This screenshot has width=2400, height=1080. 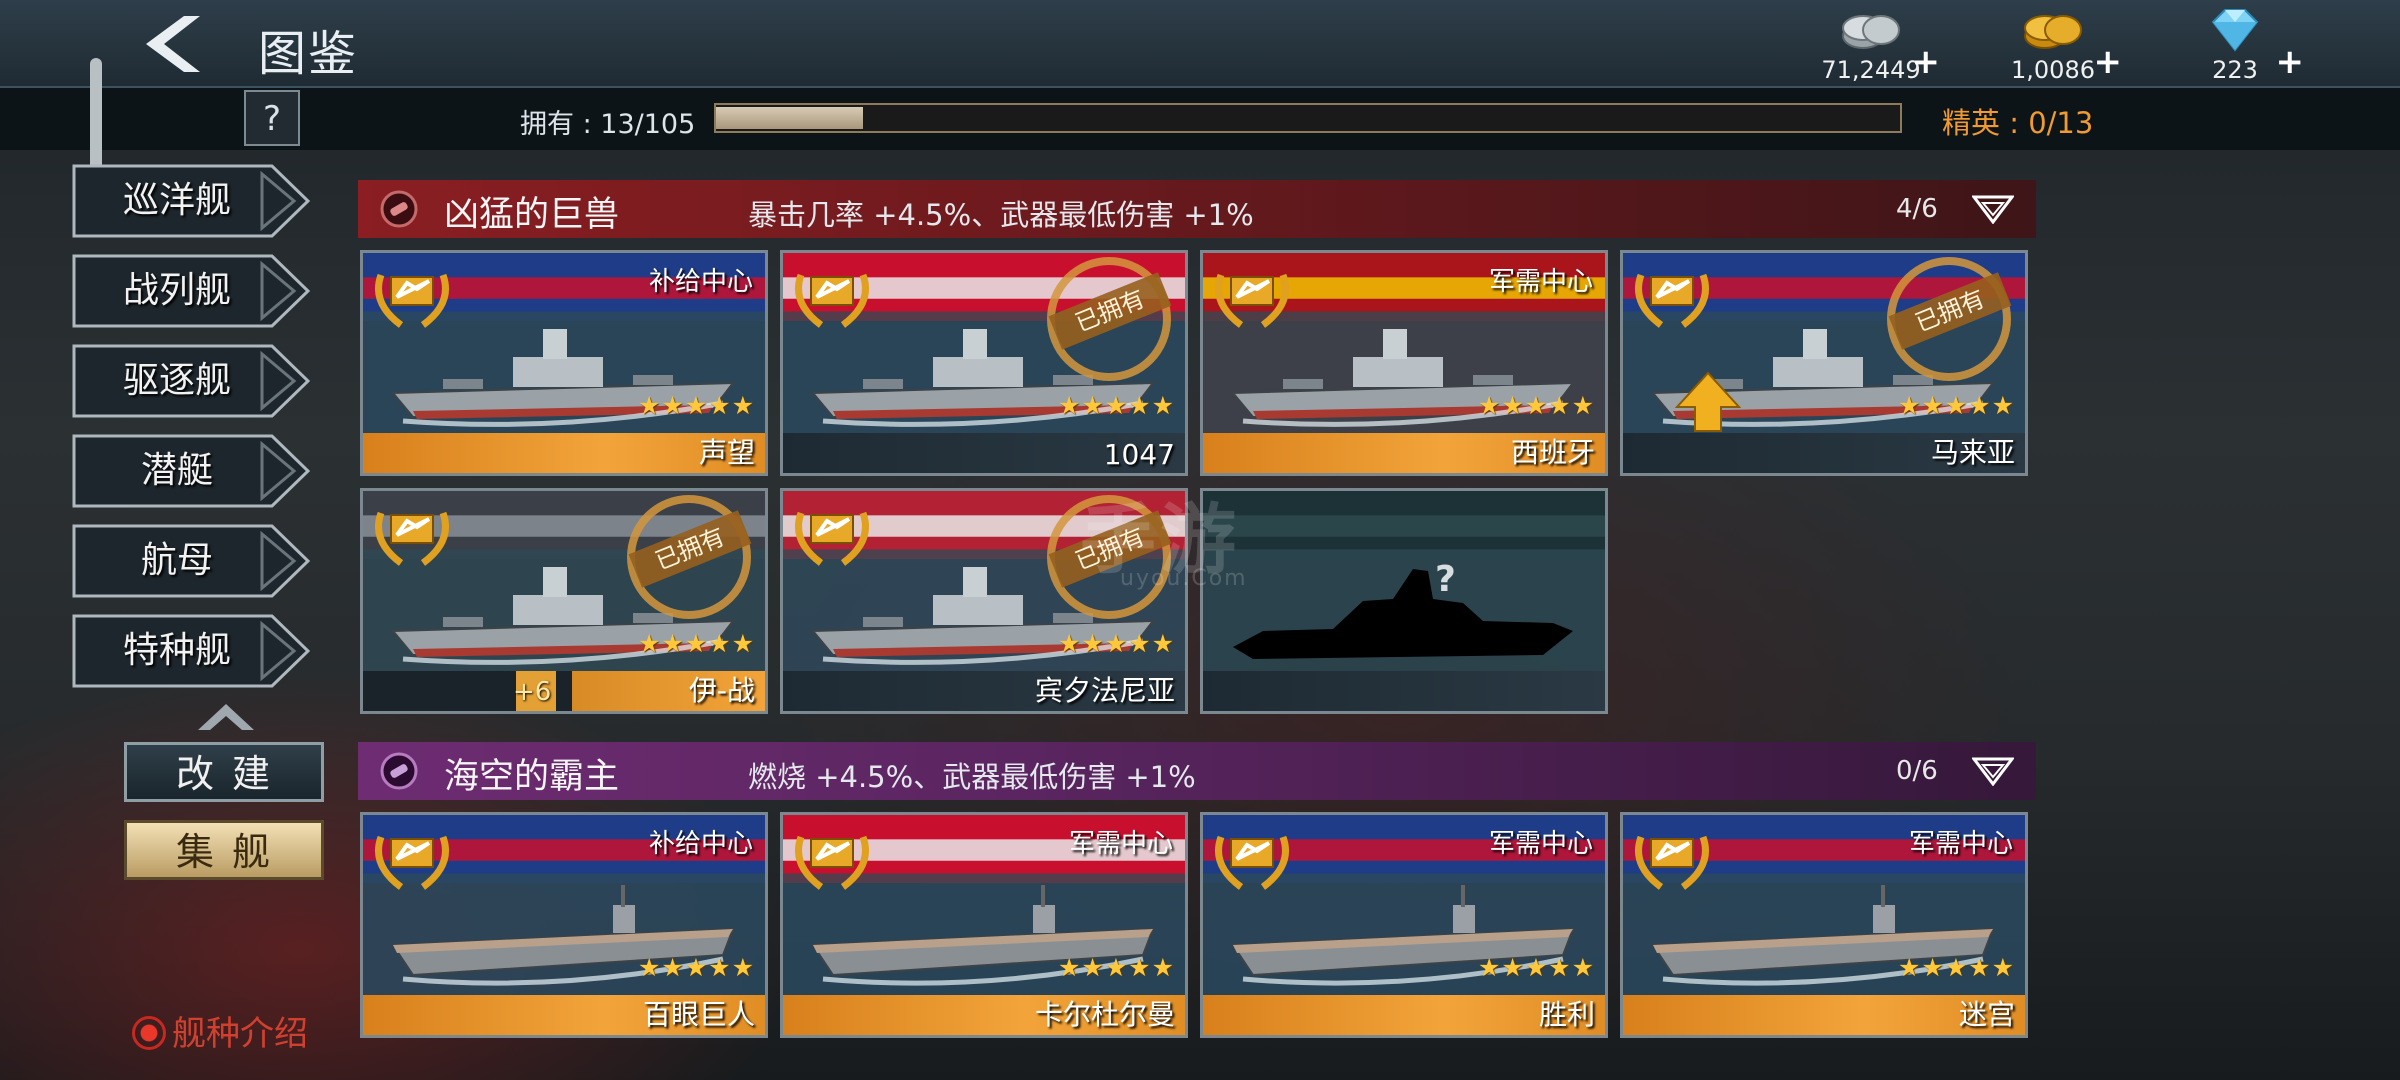 I want to click on ship-level: +6, so click(x=532, y=692).